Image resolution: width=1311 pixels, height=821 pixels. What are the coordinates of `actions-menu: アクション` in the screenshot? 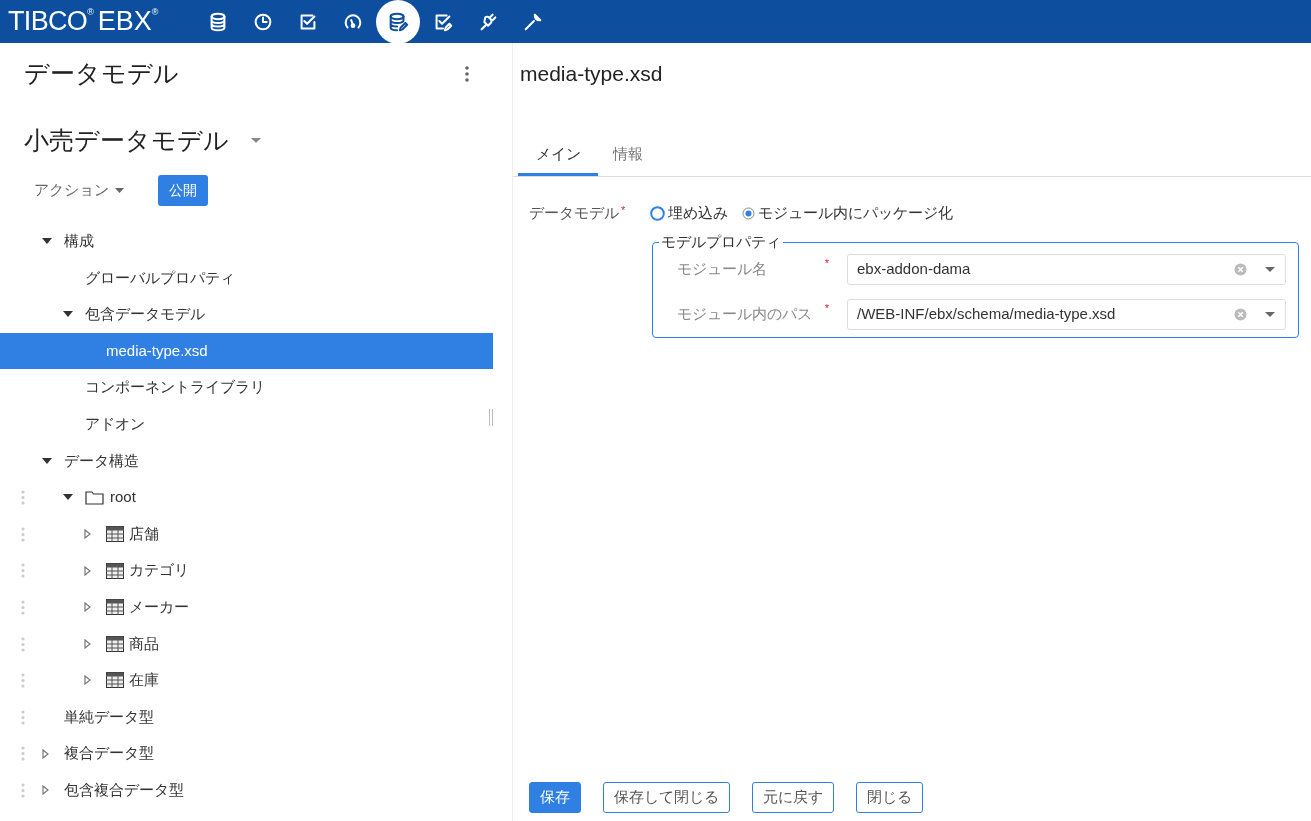 It's located at (79, 190).